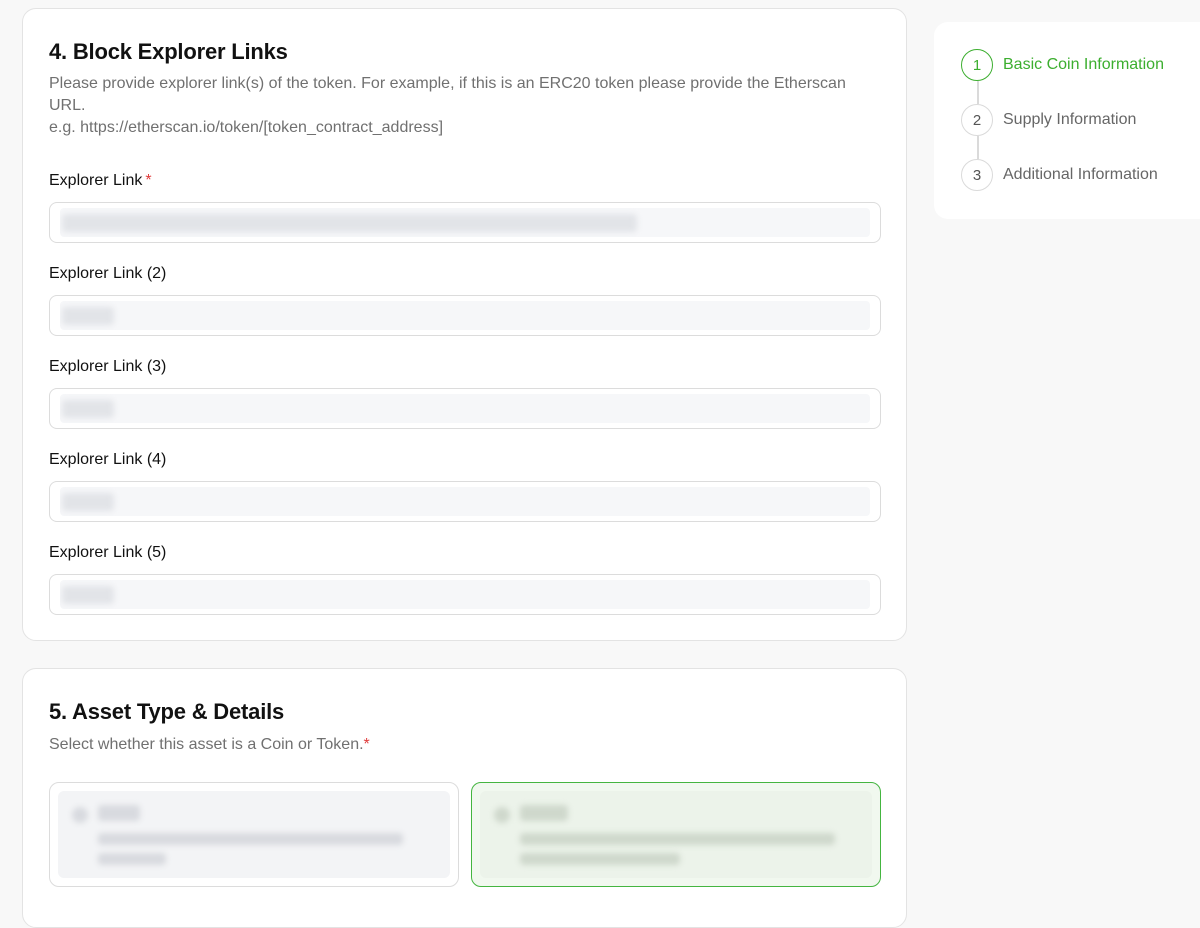 This screenshot has height=928, width=1200. I want to click on step-label: Supply Information, so click(1070, 119).